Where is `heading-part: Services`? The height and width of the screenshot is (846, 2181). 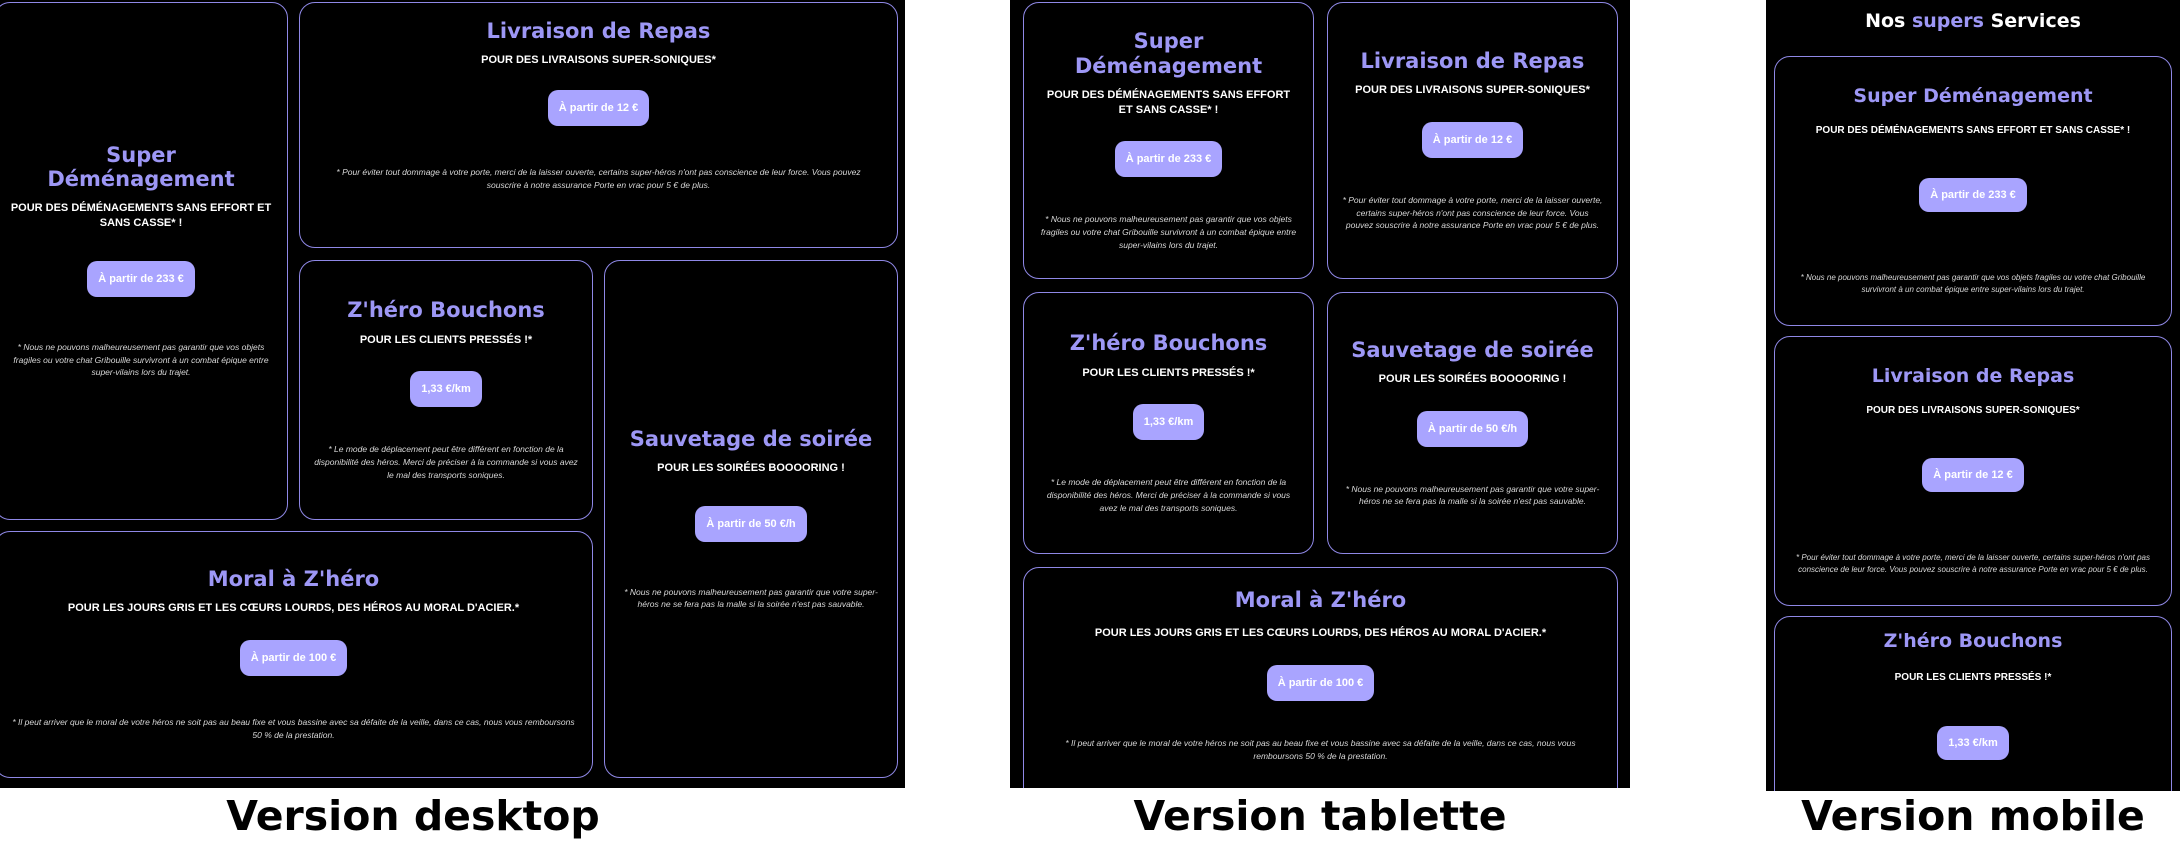
heading-part: Services is located at coordinates (2035, 21).